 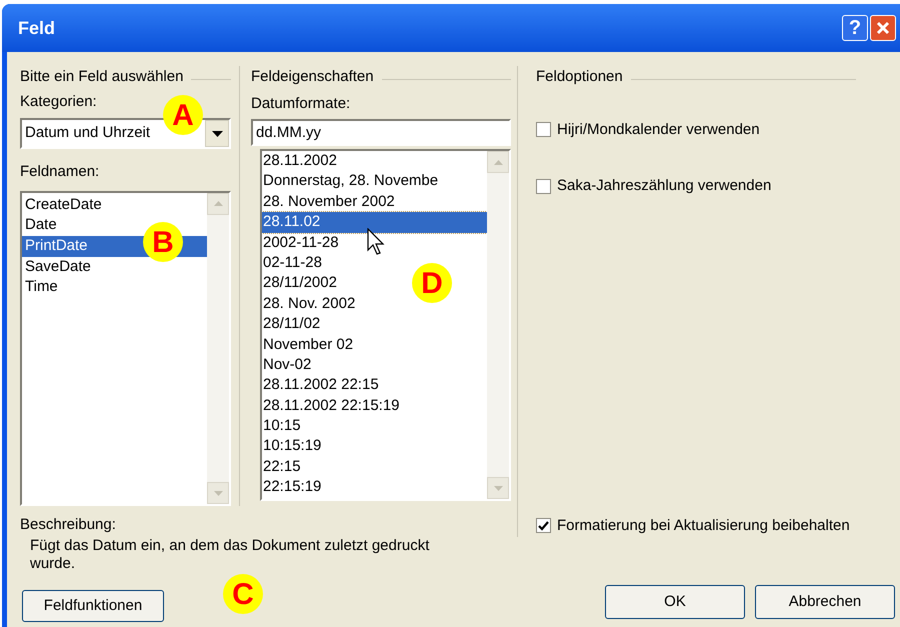 I want to click on description-text: Fügt das Datum ein, an dem das Dokument zuletzt gedruckt wurde., so click(x=229, y=554).